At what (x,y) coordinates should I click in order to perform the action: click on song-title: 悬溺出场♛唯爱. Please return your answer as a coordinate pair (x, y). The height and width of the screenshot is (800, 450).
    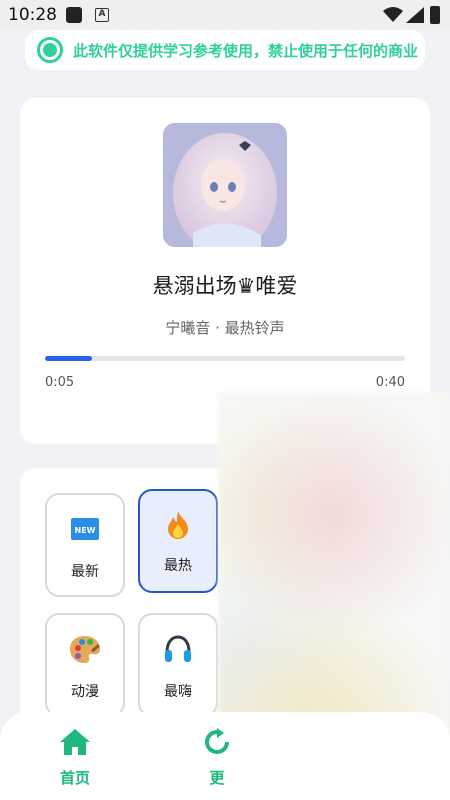
    Looking at the image, I should click on (225, 286).